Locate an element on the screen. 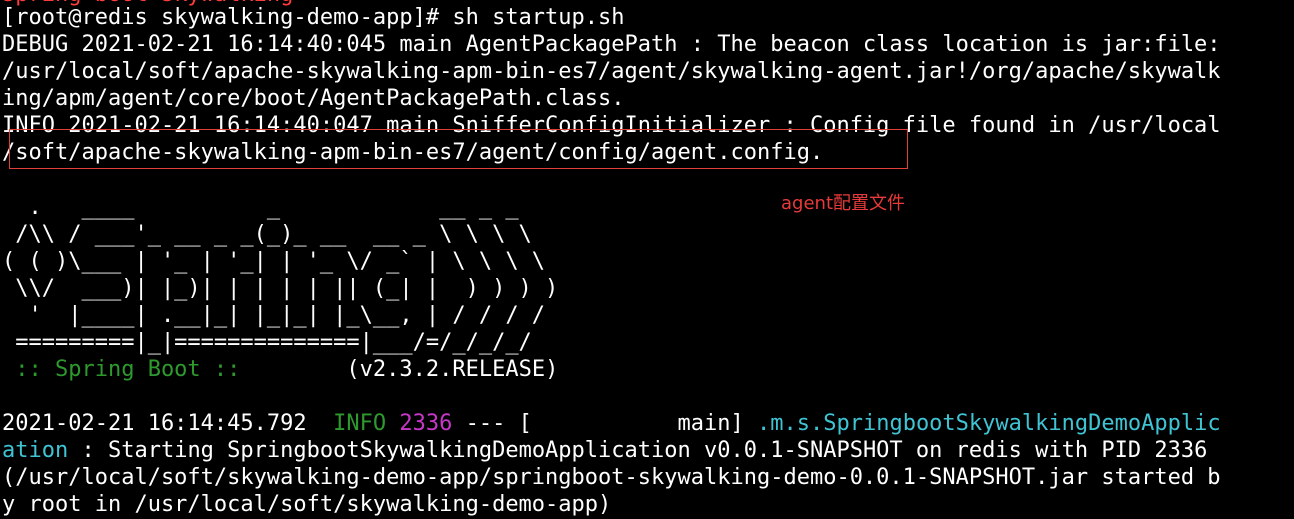  spring-banner-line: /\\ / ___'_ __ _ _(_)_ __ __ _ \ \ \ \ is located at coordinates (267, 234).